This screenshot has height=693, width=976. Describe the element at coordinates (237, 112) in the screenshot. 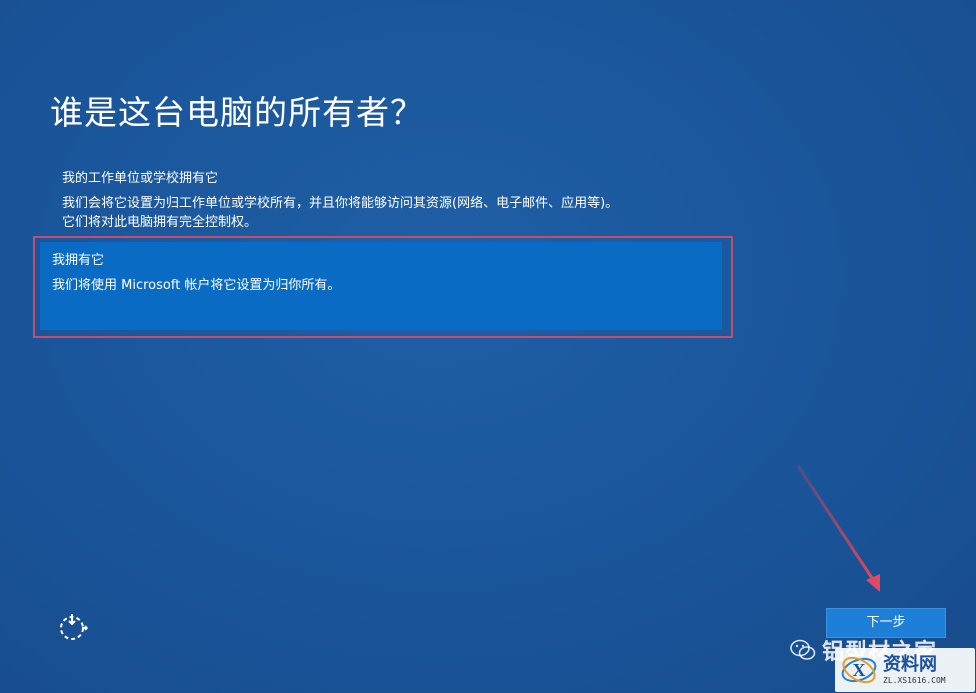

I see `page-title: 谁是这台电脑的所有者？` at that location.